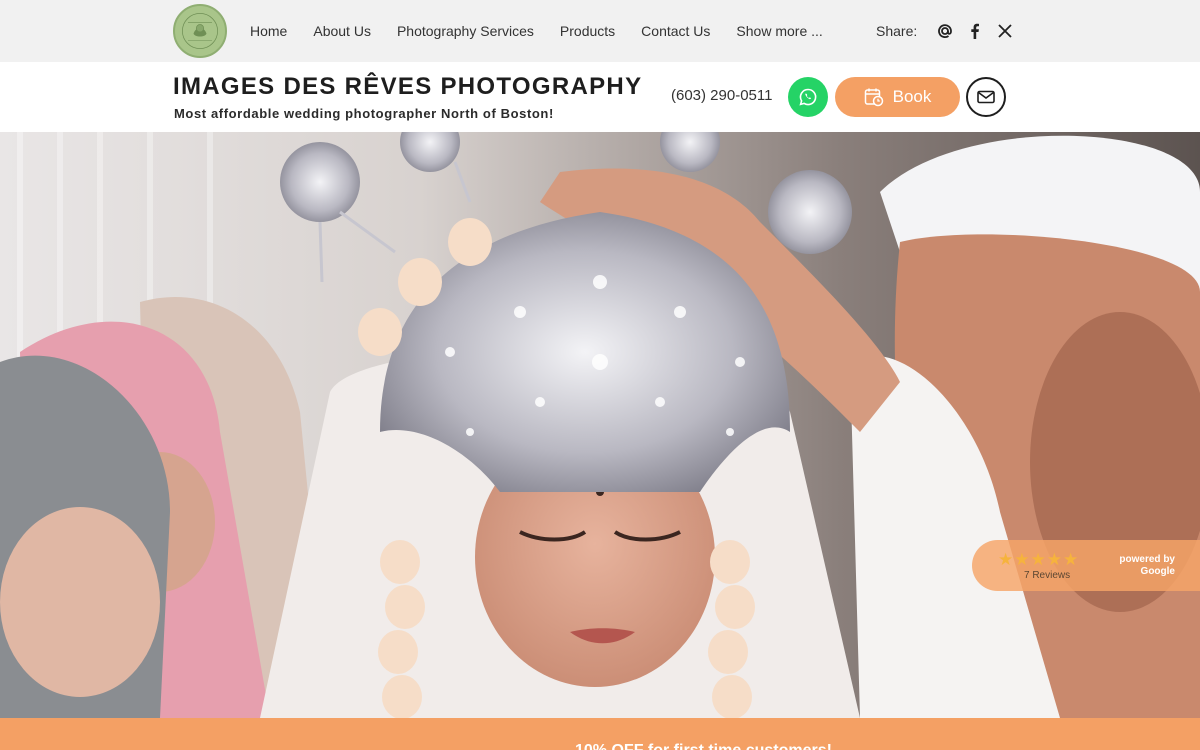  Describe the element at coordinates (1086, 565) in the screenshot. I see `google-reviews-badge: ★★★★★ 7 Reviews powered by Google` at that location.